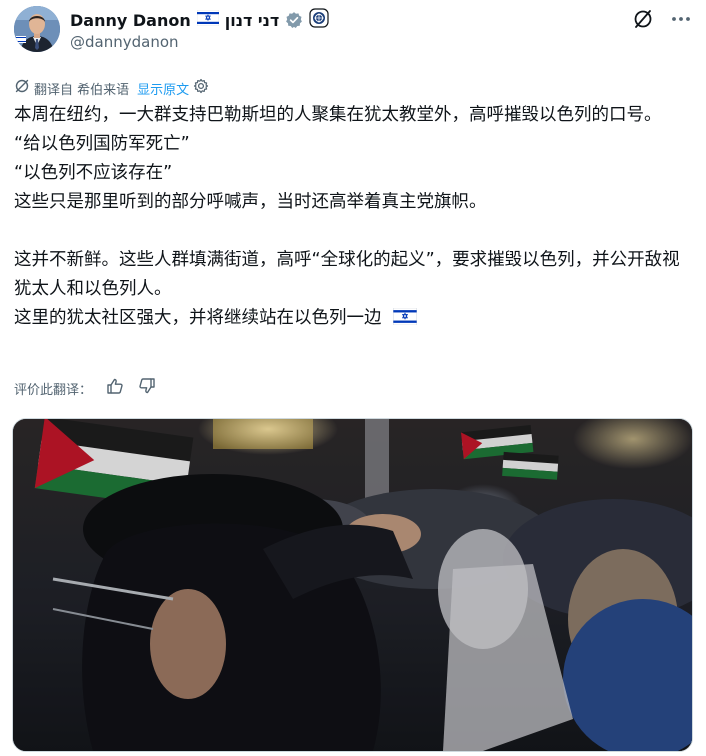 Image resolution: width=706 pixels, height=756 pixels. What do you see at coordinates (53, 390) in the screenshot?
I see `rate-translation-label: 评价此翻译：` at bounding box center [53, 390].